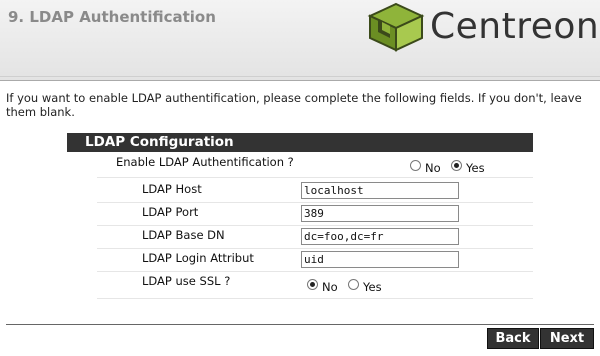 The height and width of the screenshot is (356, 600). What do you see at coordinates (475, 168) in the screenshot?
I see `enable-ldap-yes-label: Yes` at bounding box center [475, 168].